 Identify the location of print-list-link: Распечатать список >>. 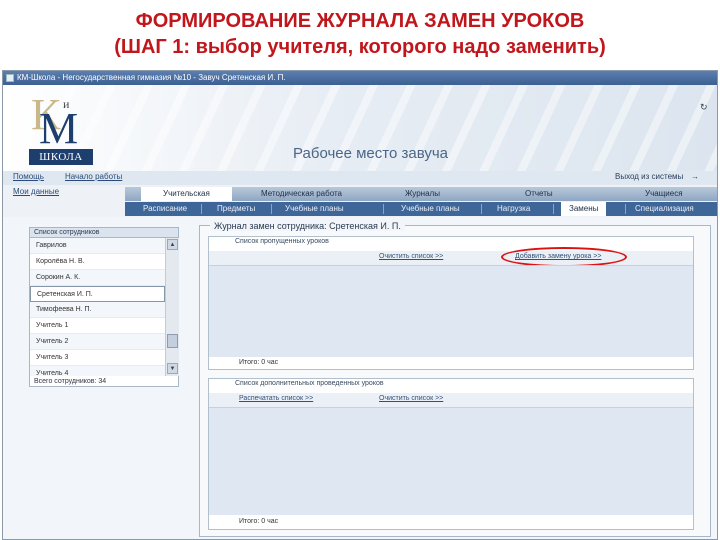
(276, 398).